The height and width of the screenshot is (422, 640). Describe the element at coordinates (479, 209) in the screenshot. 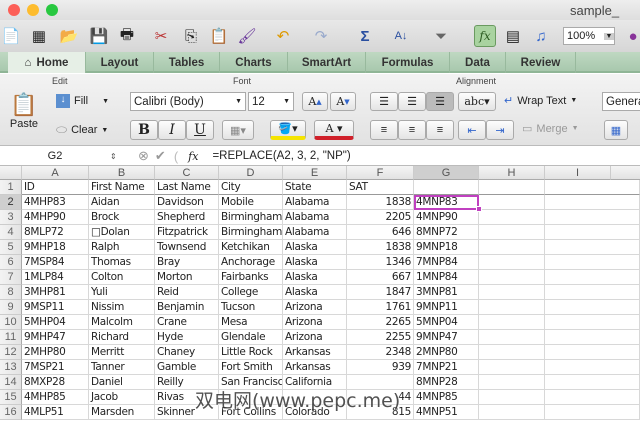

I see `fill-handle` at that location.